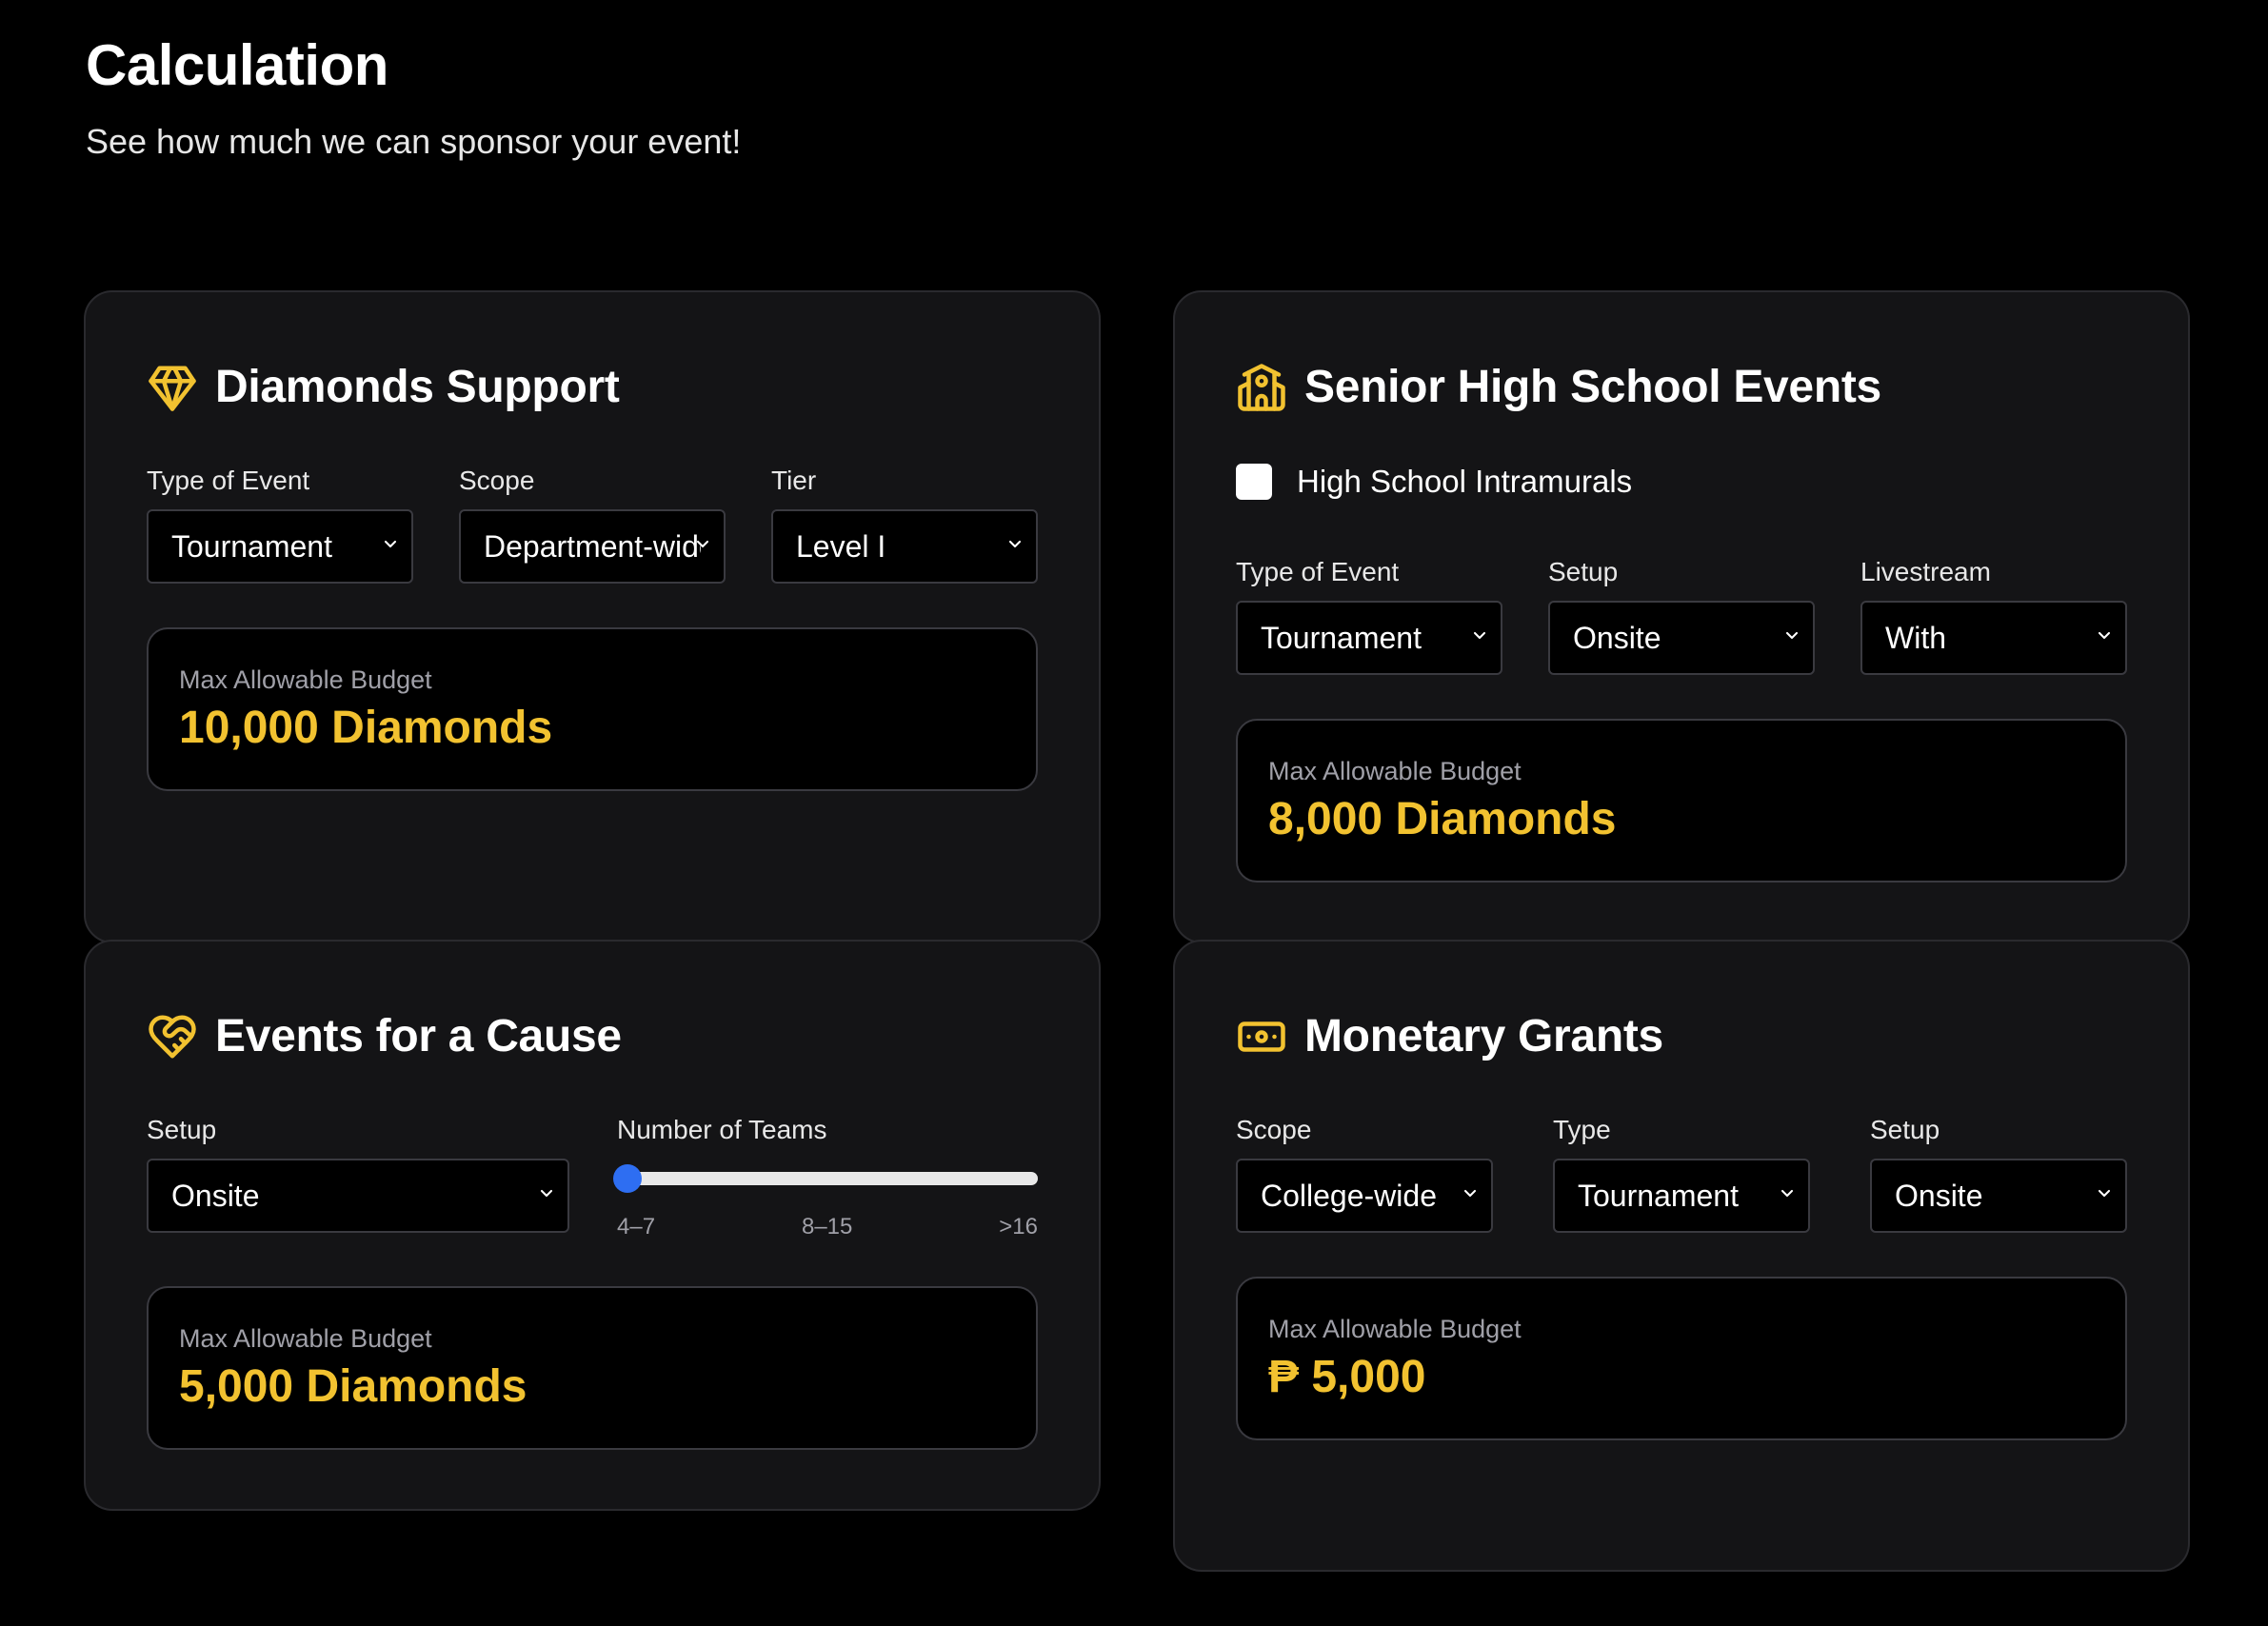 Image resolution: width=2268 pixels, height=1626 pixels. Describe the element at coordinates (172, 387) in the screenshot. I see `diamond-icon` at that location.